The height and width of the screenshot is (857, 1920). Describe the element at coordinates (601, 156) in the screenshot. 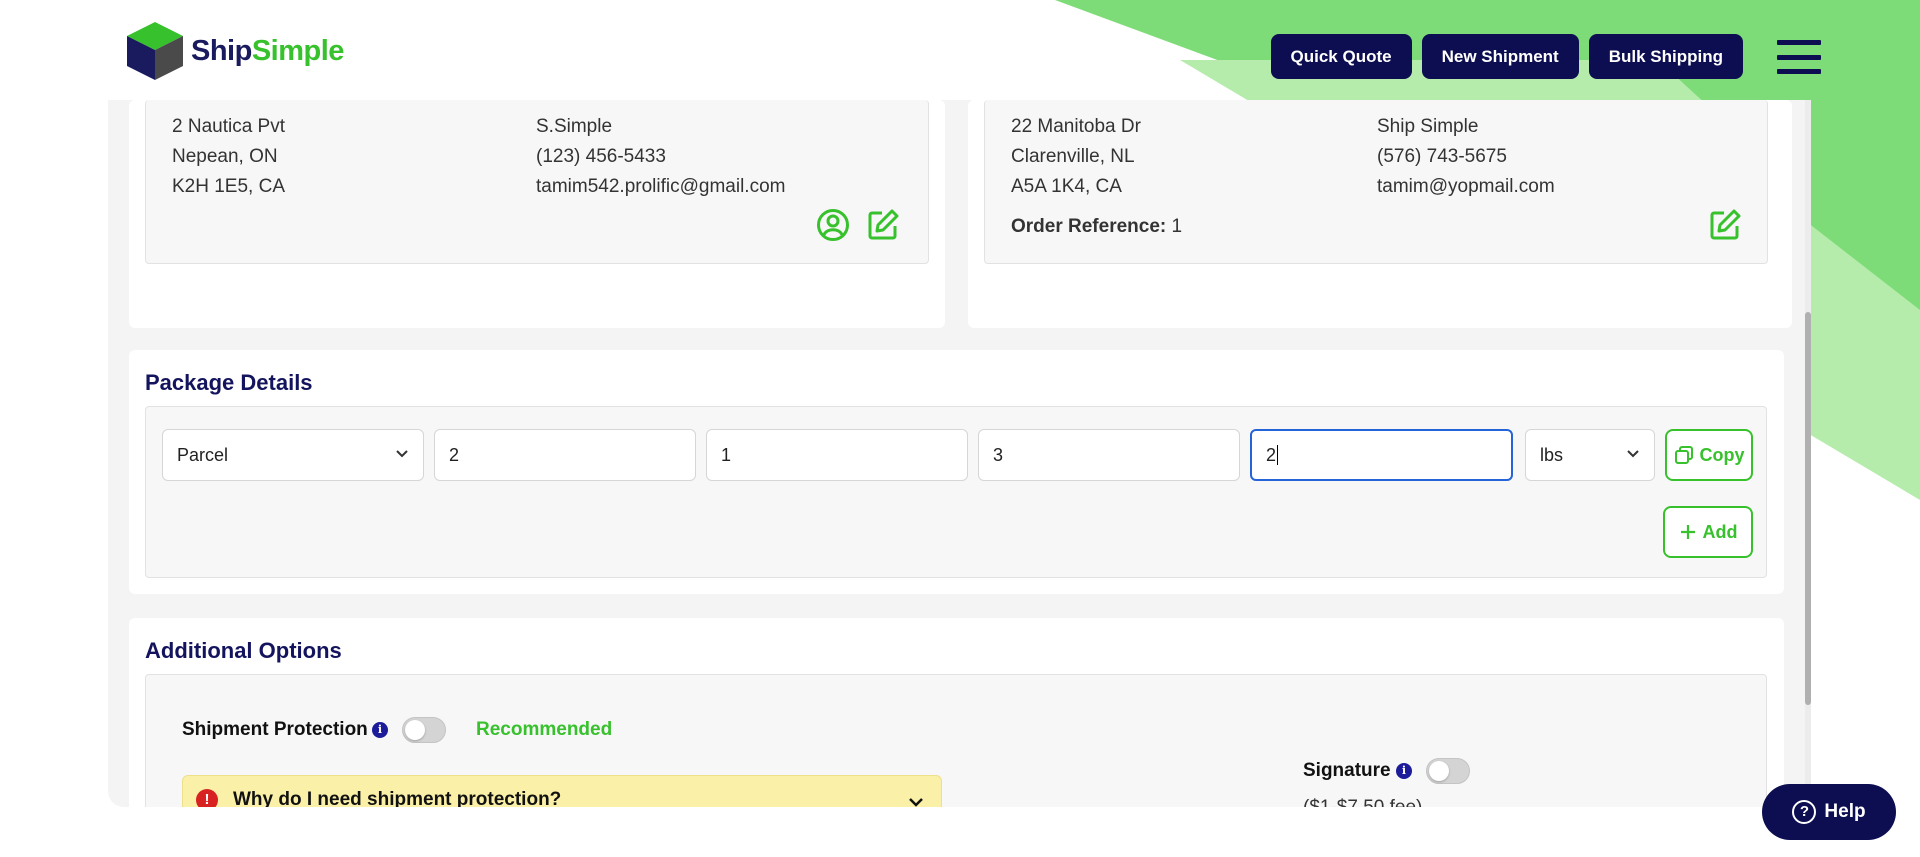

I see `sender-phone: (123) 456-5433` at that location.